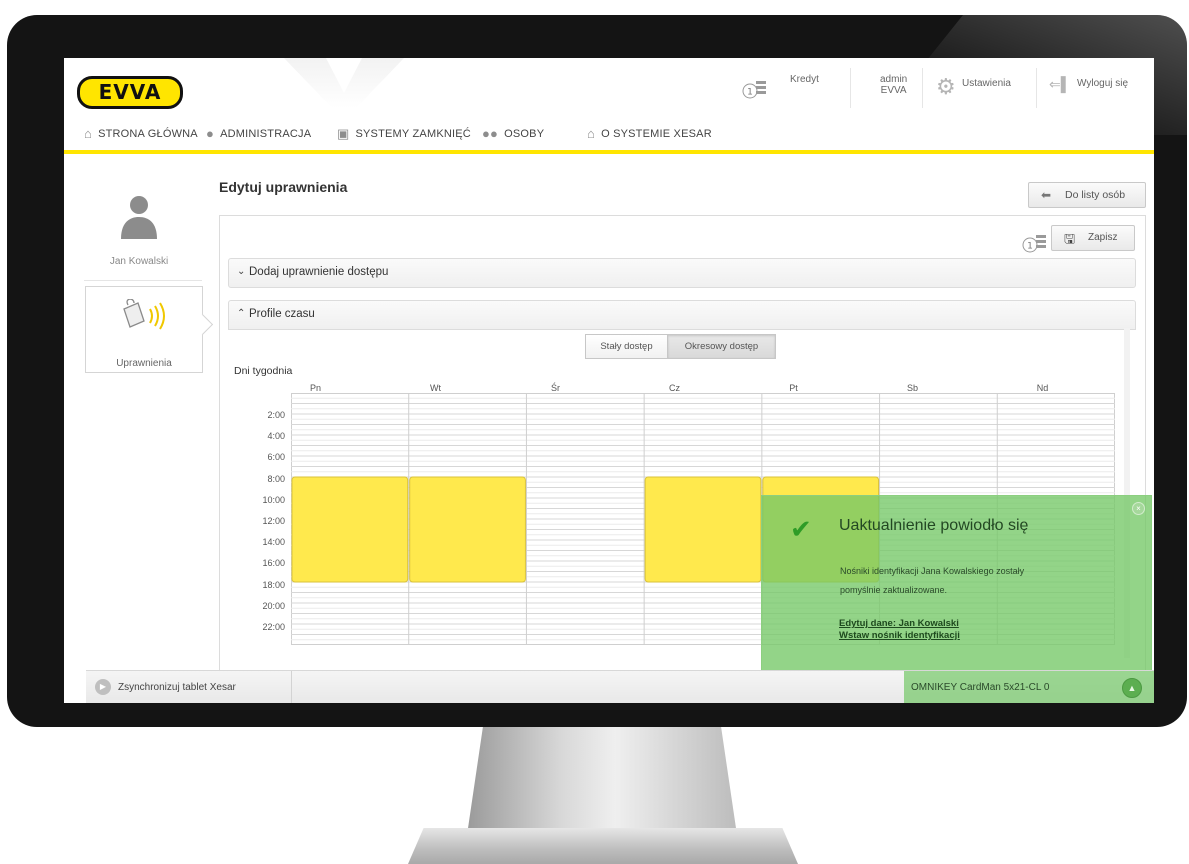  What do you see at coordinates (144, 314) in the screenshot?
I see `rfid-key-icon` at bounding box center [144, 314].